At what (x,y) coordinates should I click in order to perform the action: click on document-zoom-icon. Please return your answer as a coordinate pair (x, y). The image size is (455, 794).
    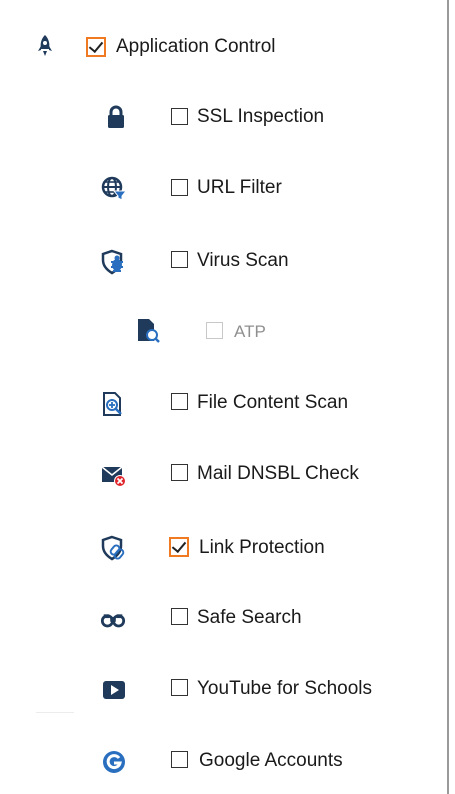
    Looking at the image, I should click on (114, 404).